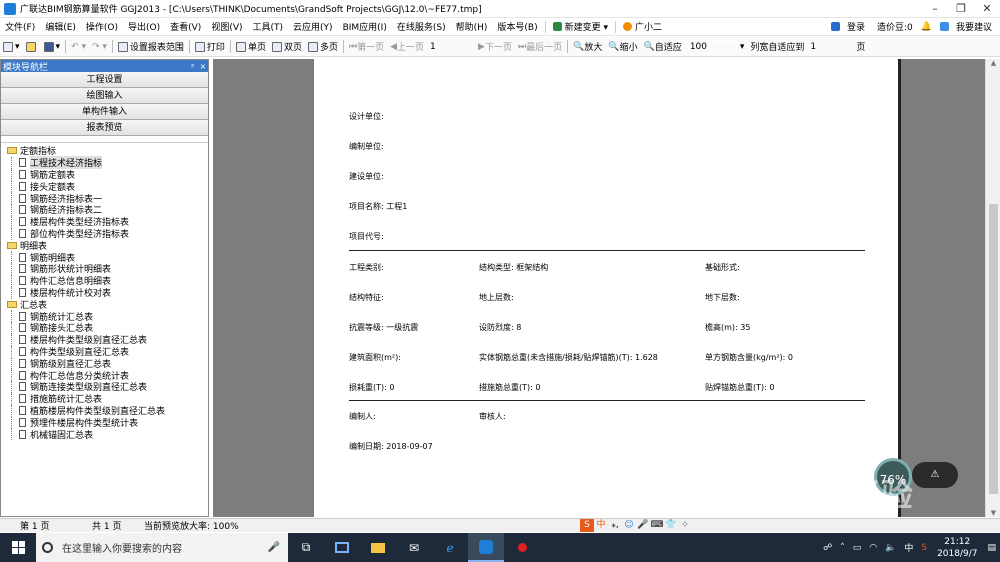  What do you see at coordinates (107, 434) in the screenshot?
I see `tree-item: 机械锚固汇总表` at bounding box center [107, 434].